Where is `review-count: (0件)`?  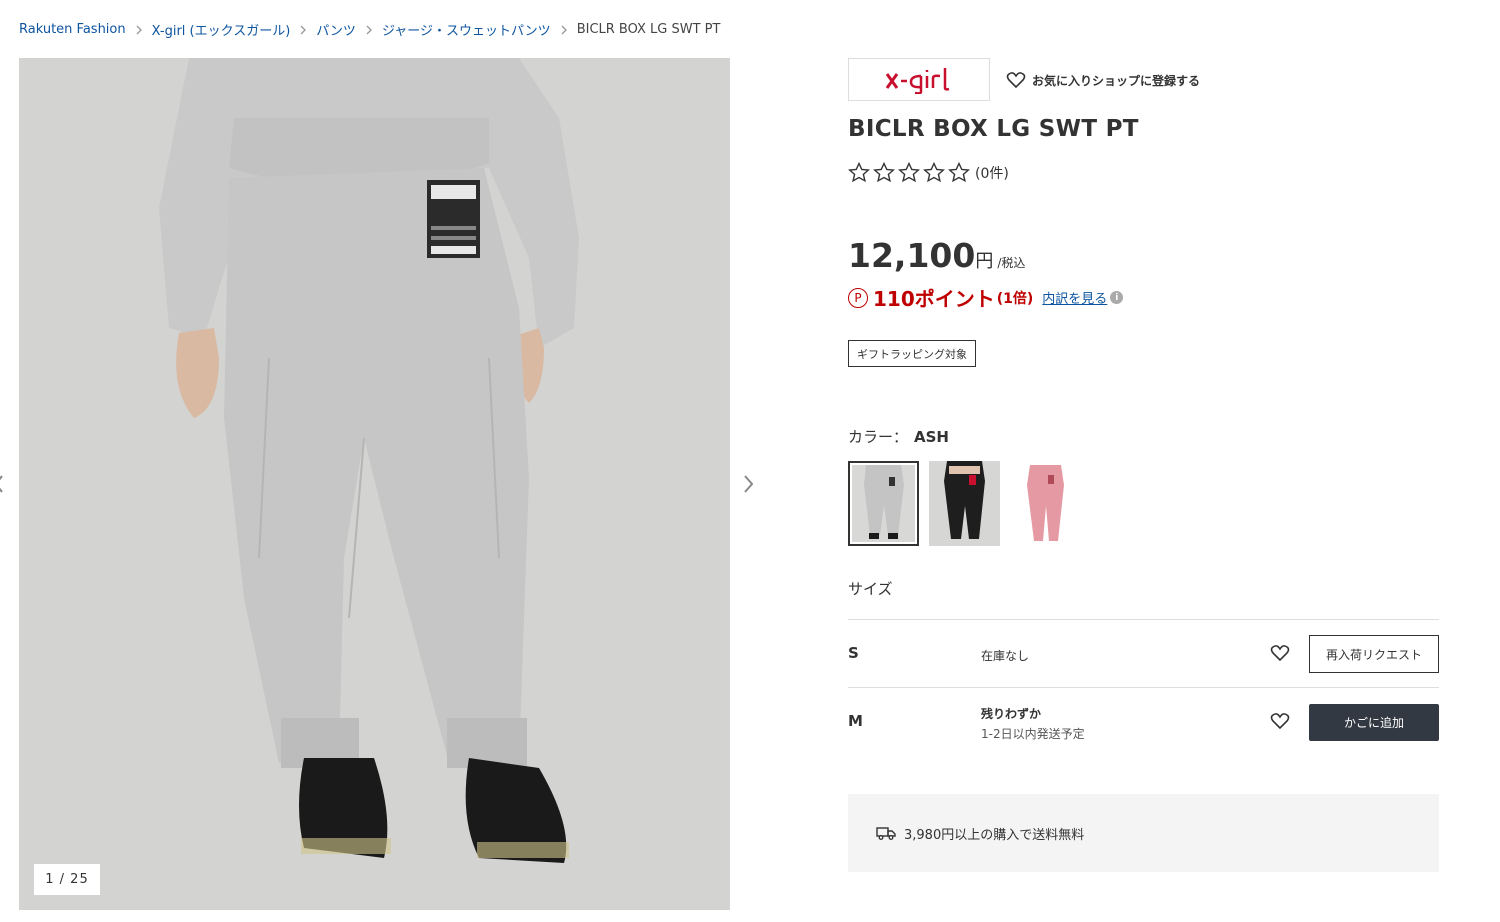 review-count: (0件) is located at coordinates (992, 173).